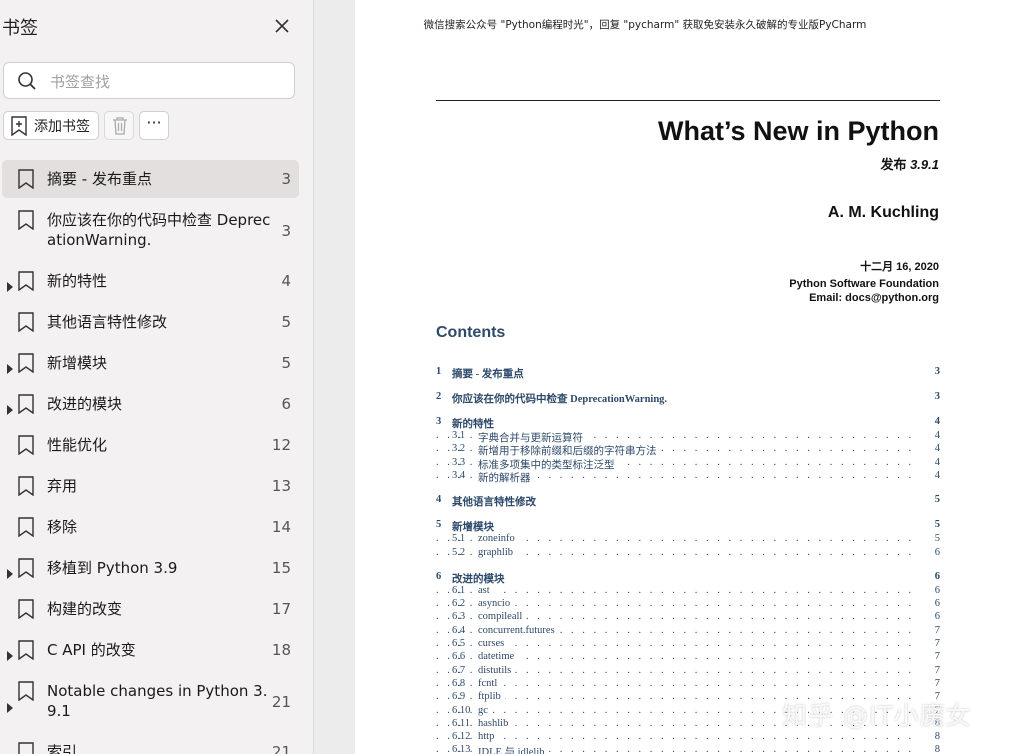 This screenshot has width=1021, height=754. What do you see at coordinates (150, 527) in the screenshot?
I see `bookmark-item: 移除 14` at bounding box center [150, 527].